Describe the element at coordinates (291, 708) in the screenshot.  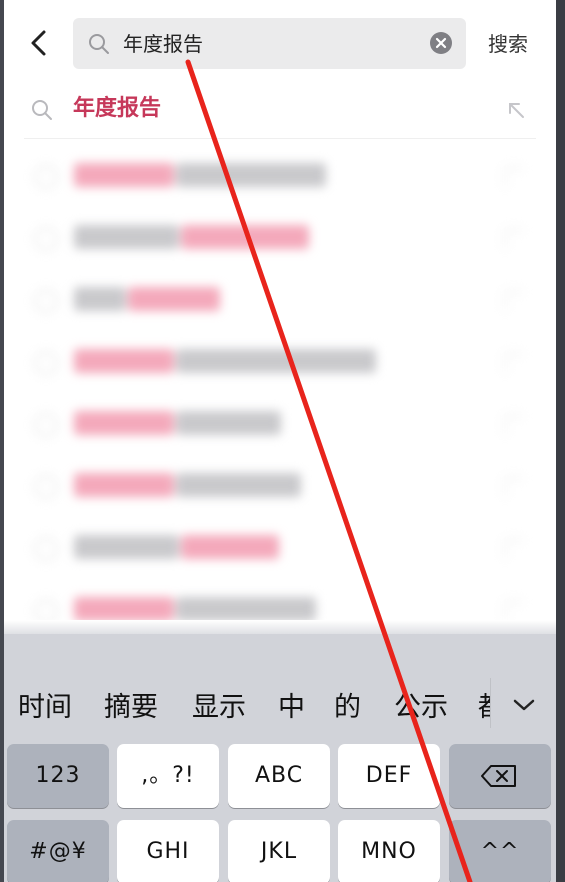
I see `candidate-word: 中` at that location.